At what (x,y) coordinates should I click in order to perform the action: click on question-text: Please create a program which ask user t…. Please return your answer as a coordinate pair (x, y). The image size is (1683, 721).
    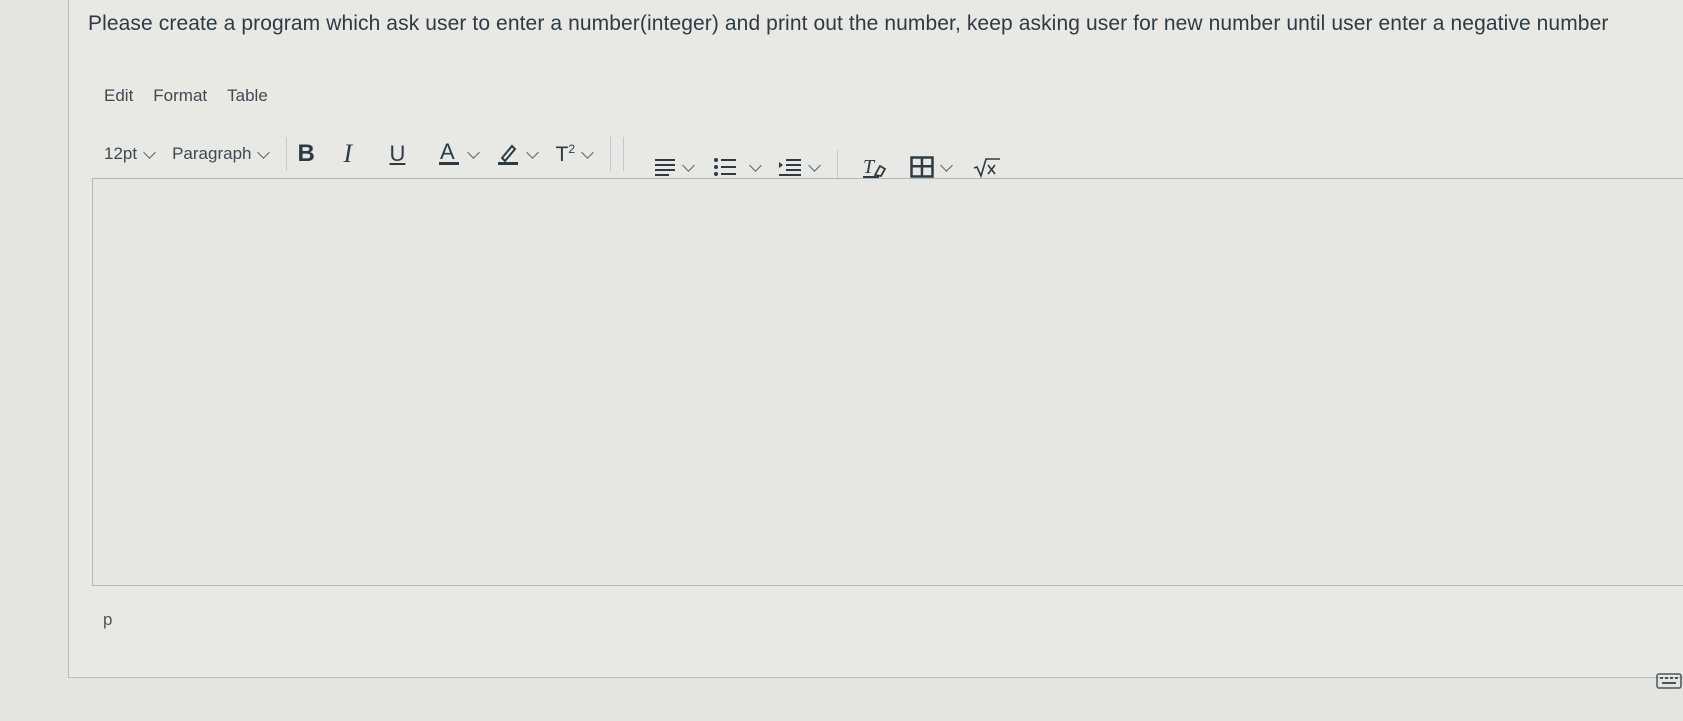
    Looking at the image, I should click on (848, 23).